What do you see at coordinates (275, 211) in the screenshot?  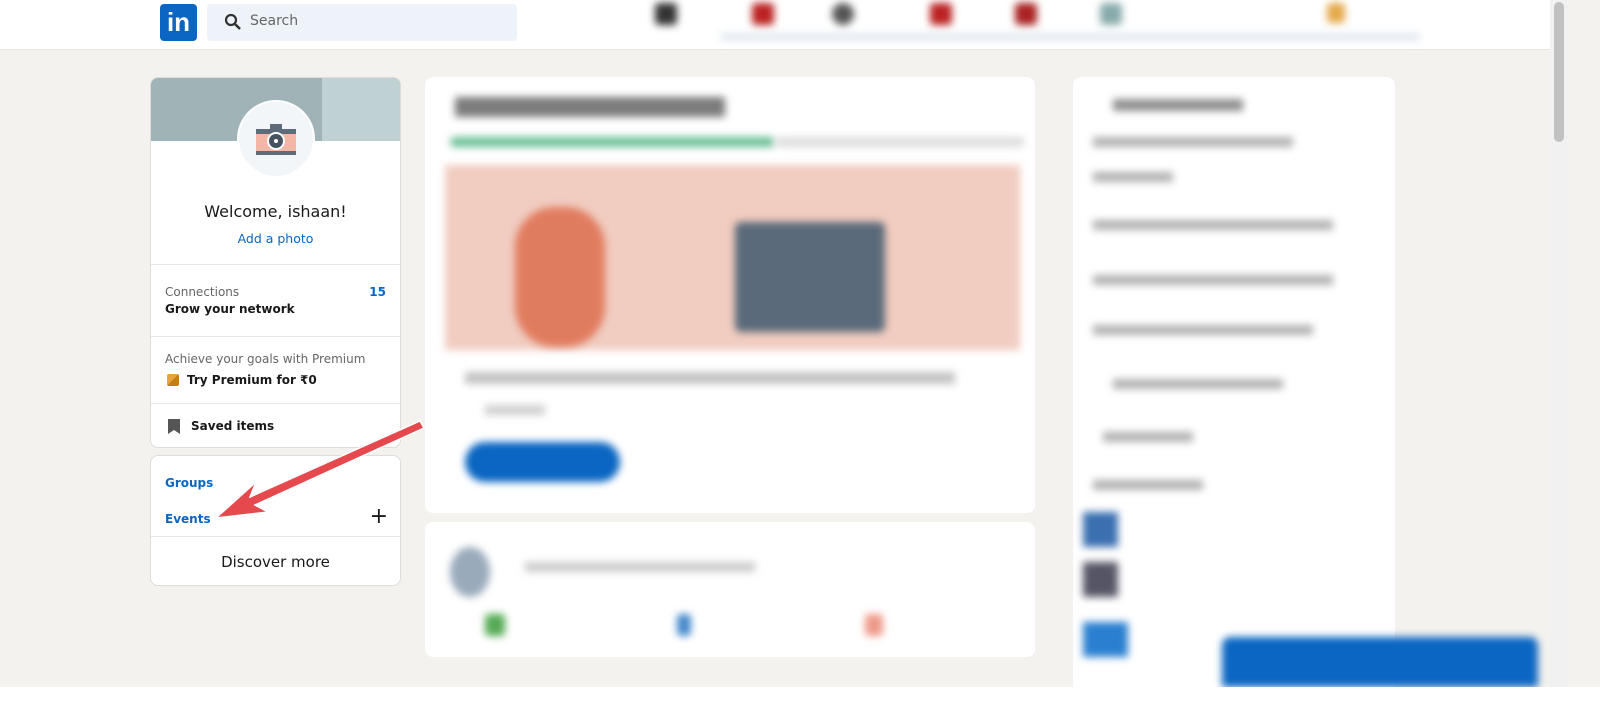 I see `welcome-text: Welcome, ishaan!` at bounding box center [275, 211].